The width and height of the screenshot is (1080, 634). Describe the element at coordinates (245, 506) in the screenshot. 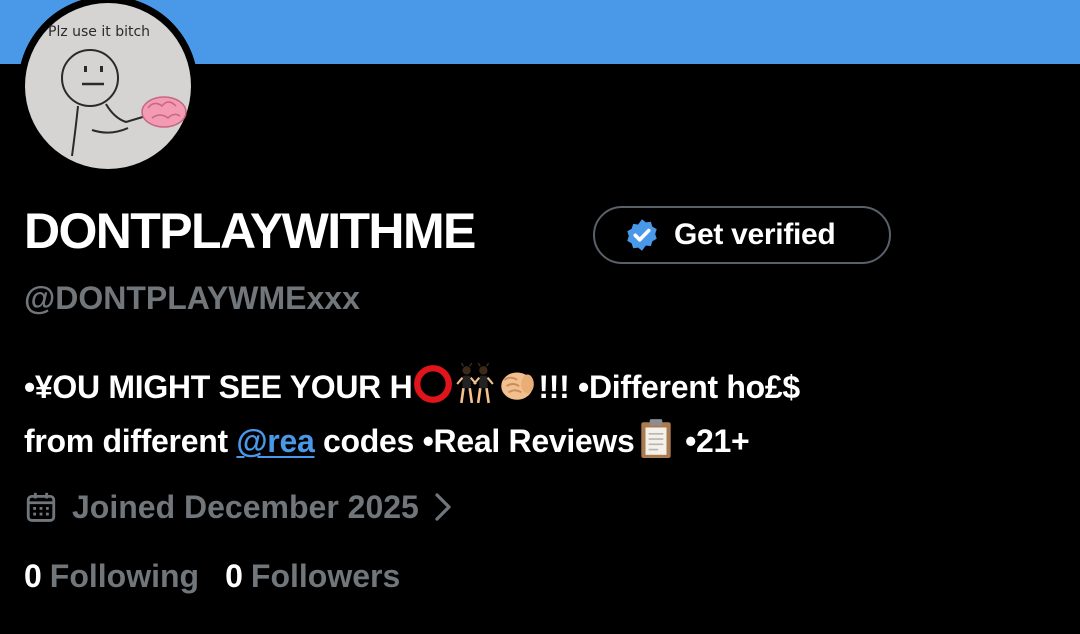

I see `joined-text: Joined December 2025` at that location.